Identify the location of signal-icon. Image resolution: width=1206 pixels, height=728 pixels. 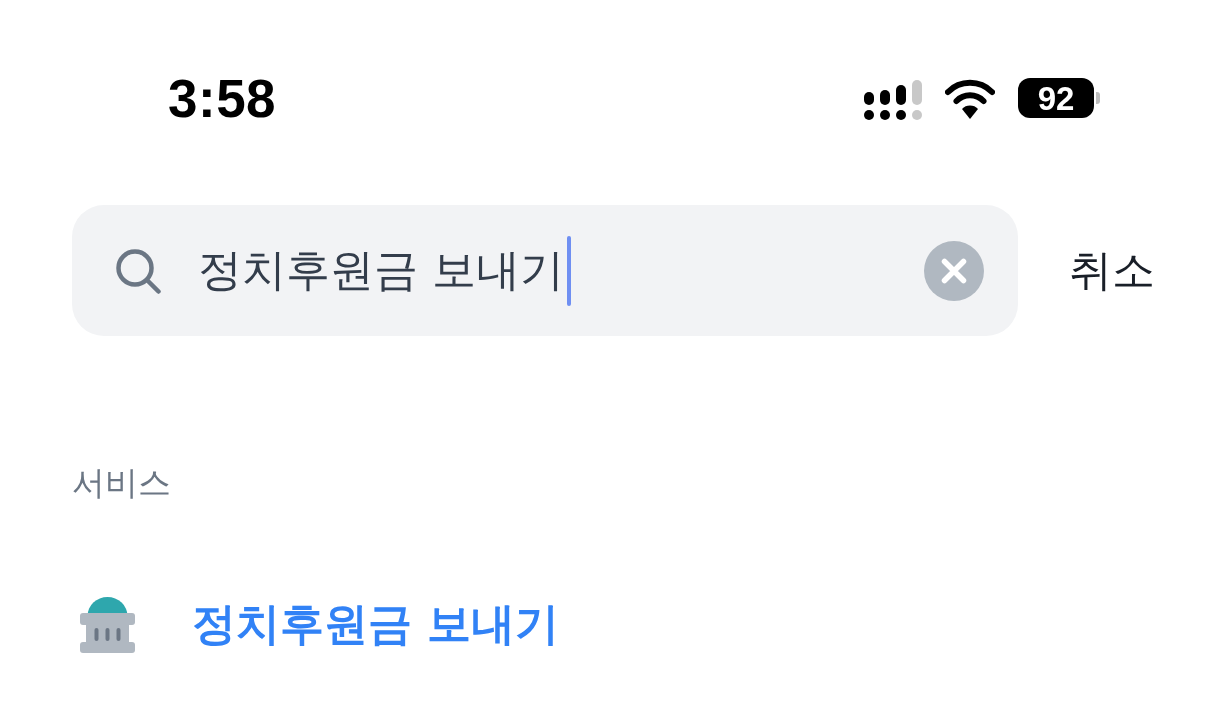
(893, 100).